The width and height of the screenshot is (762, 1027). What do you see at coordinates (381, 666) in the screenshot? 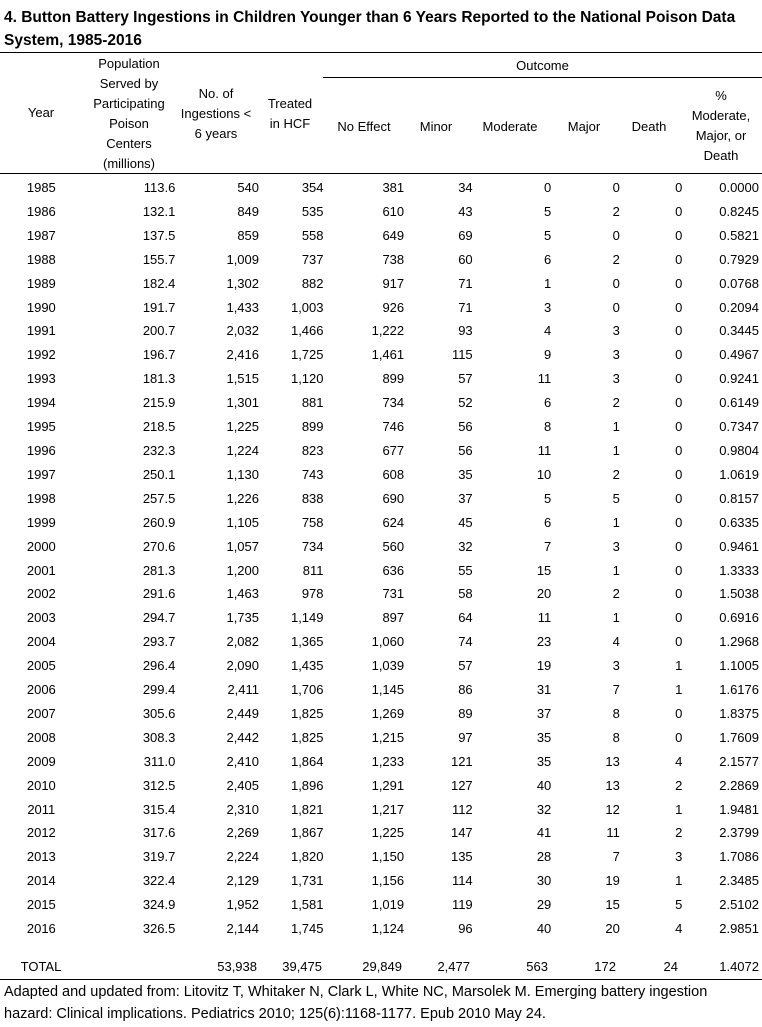
I see `table-row: 2005 296.4 2,090 1,435 1,039 57 19 3 1 1.1005` at bounding box center [381, 666].